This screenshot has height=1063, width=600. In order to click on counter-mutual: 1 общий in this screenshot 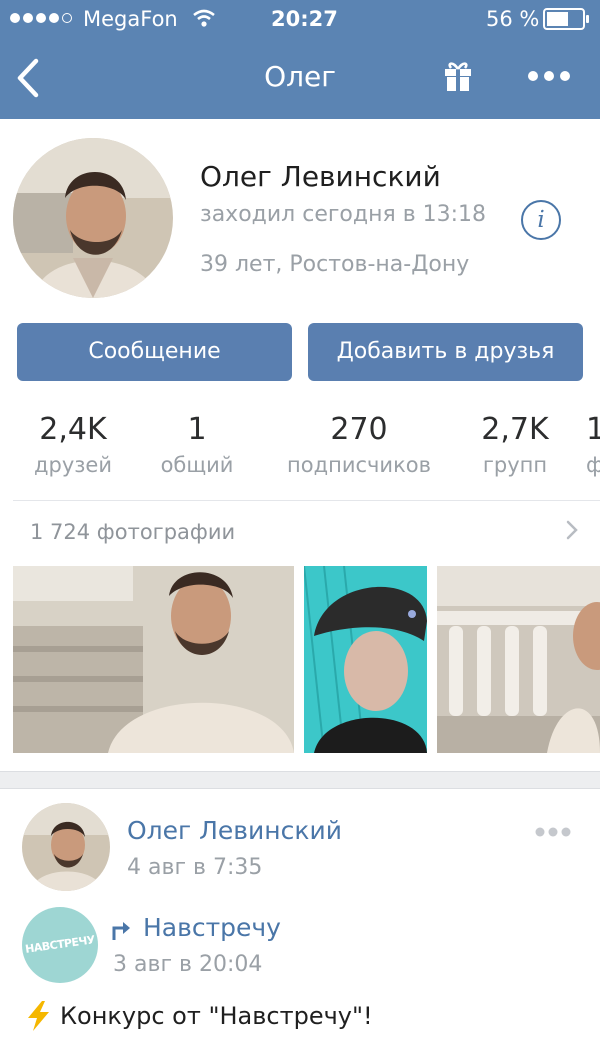, I will do `click(197, 445)`.